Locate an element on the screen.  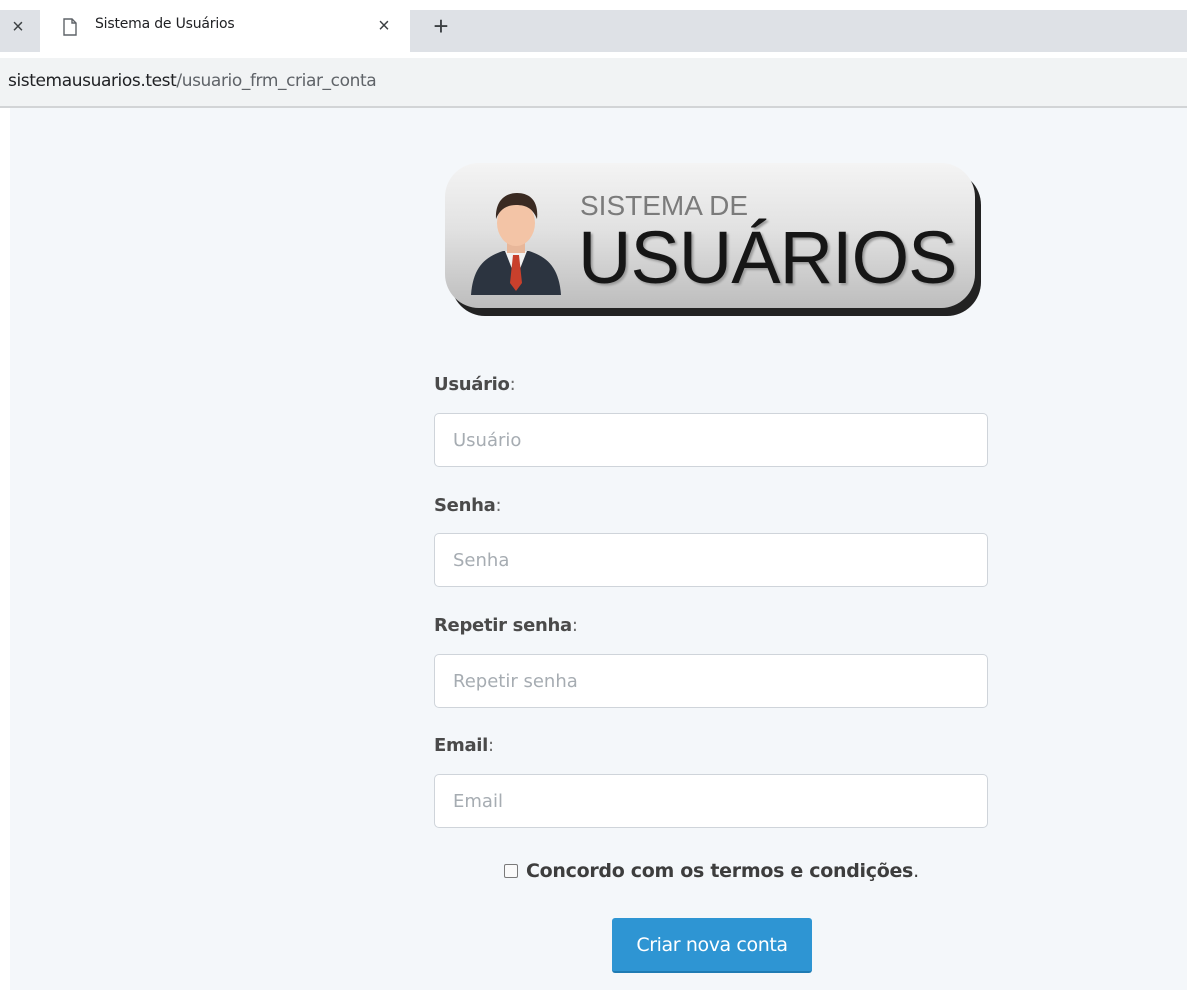
browser-tab-active: Sistema de Usuários × is located at coordinates (225, 27).